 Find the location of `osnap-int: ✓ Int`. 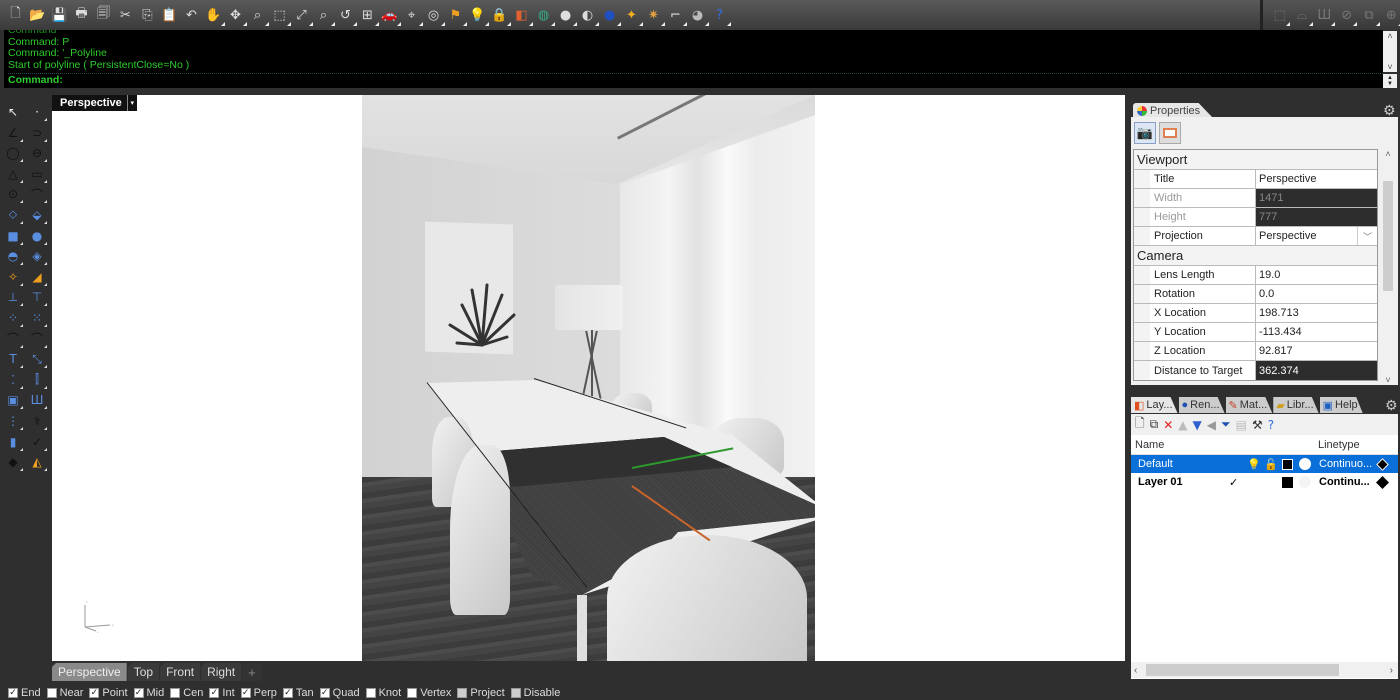

osnap-int: ✓ Int is located at coordinates (222, 693).